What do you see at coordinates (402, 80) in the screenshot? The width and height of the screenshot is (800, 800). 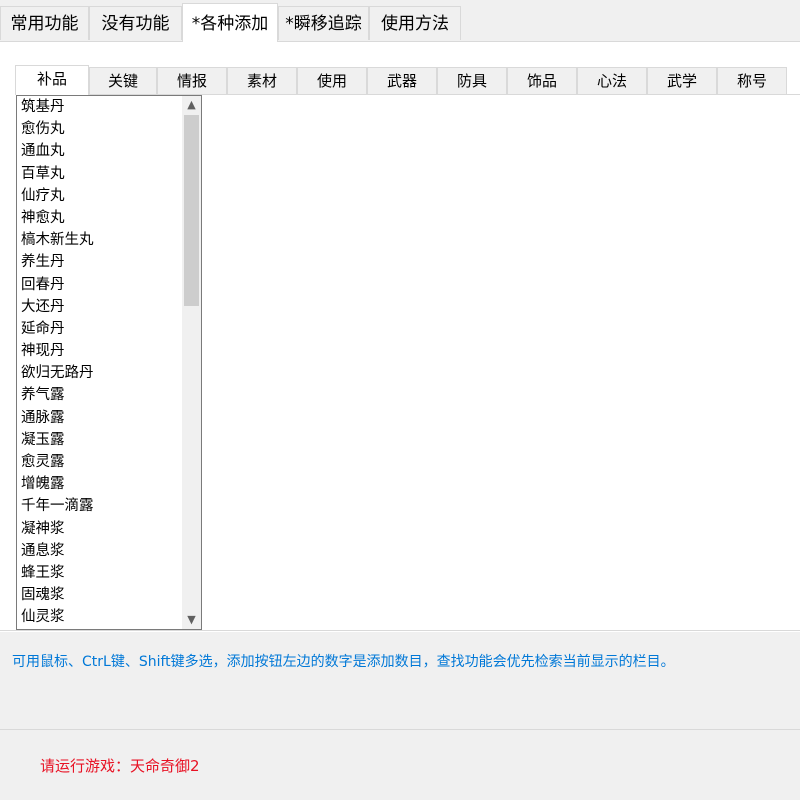 I see `tab-weapons: 武器` at bounding box center [402, 80].